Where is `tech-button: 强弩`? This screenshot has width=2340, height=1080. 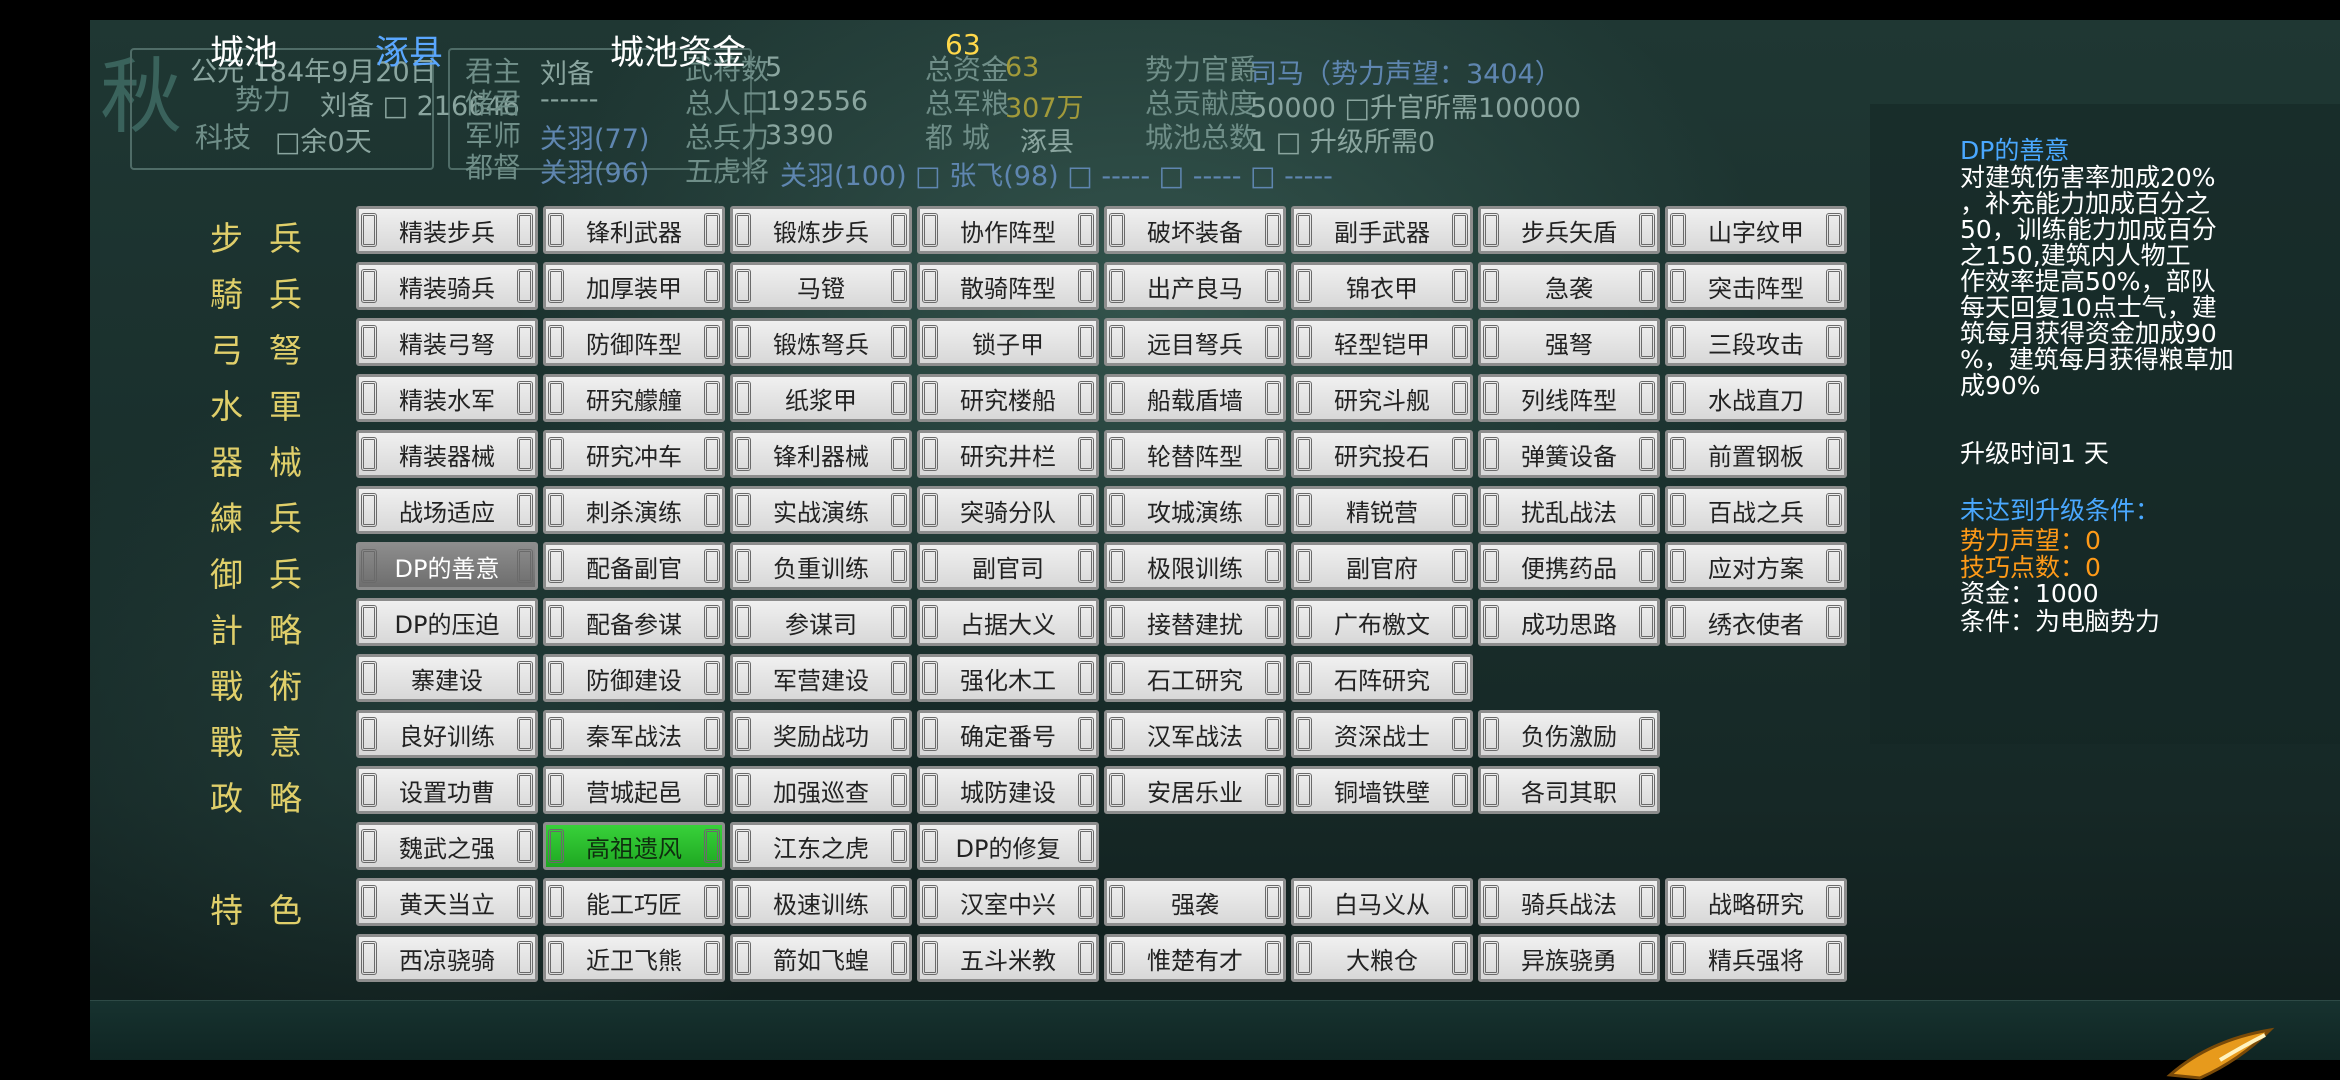
tech-button: 强弩 is located at coordinates (1569, 342).